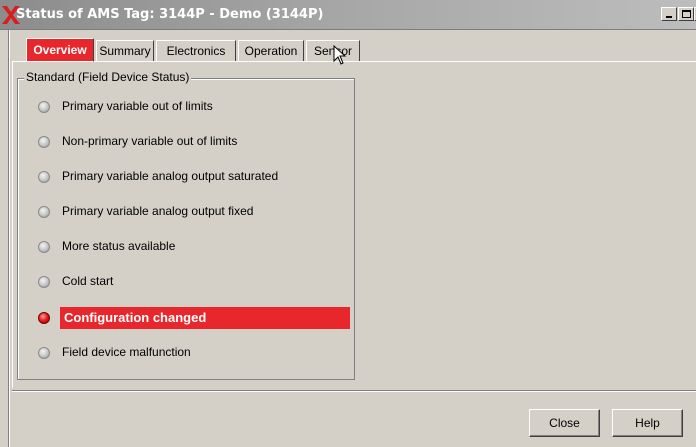 Image resolution: width=696 pixels, height=447 pixels. What do you see at coordinates (193, 247) in the screenshot?
I see `status-item: More status available` at bounding box center [193, 247].